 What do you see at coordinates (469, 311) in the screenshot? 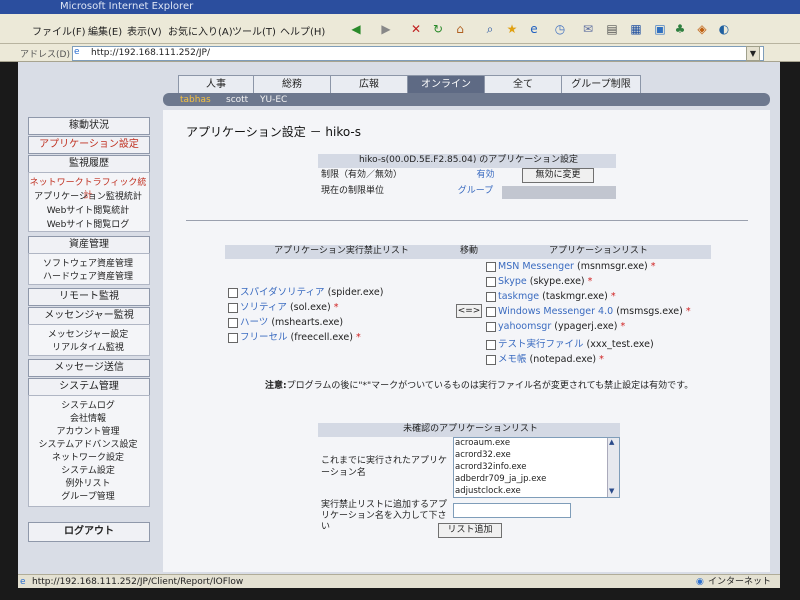
I see `move-button: <=>` at bounding box center [469, 311].